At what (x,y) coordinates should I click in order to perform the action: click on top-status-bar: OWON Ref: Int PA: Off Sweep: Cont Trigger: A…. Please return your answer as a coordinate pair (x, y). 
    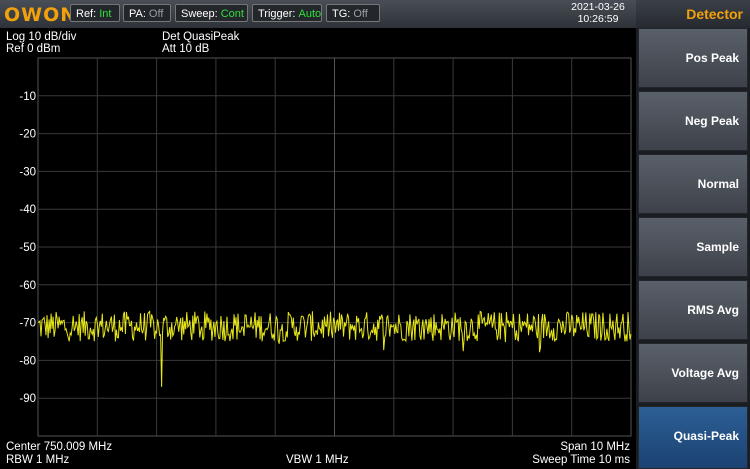
    Looking at the image, I should click on (318, 14).